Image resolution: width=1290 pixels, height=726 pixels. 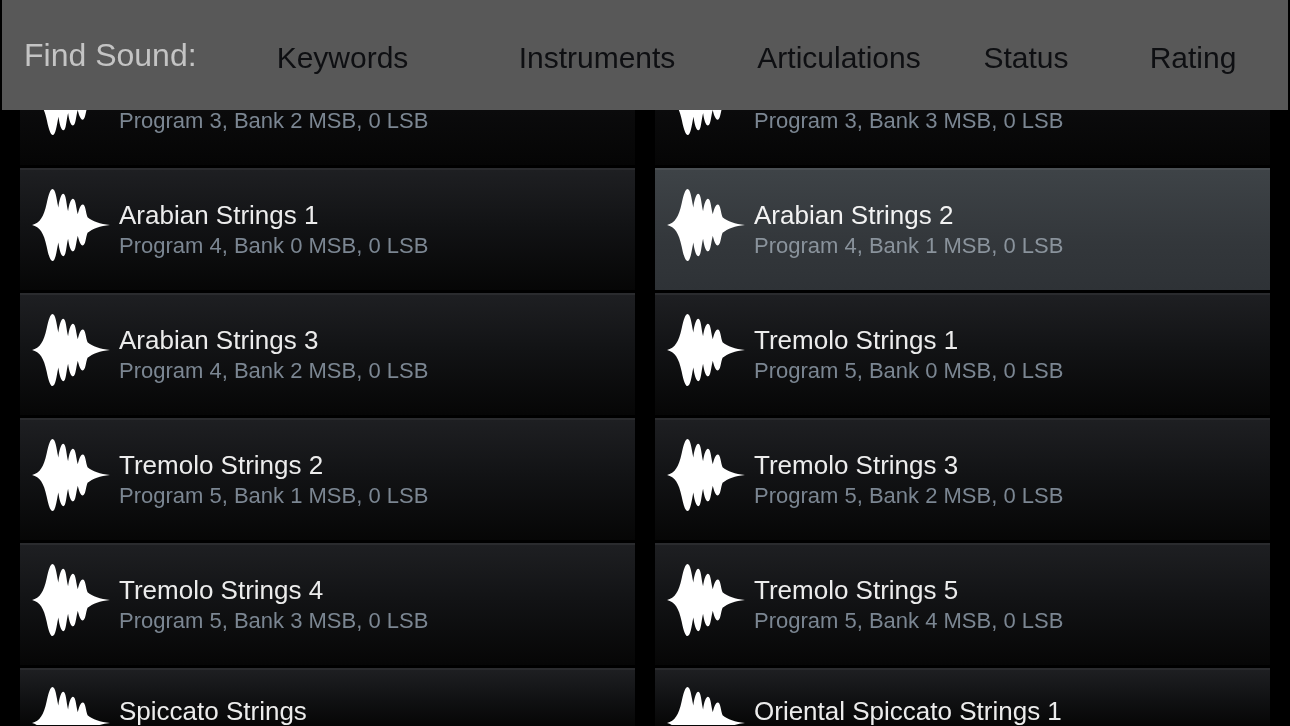 What do you see at coordinates (854, 215) in the screenshot?
I see `sound-name: Arabian Strings 2` at bounding box center [854, 215].